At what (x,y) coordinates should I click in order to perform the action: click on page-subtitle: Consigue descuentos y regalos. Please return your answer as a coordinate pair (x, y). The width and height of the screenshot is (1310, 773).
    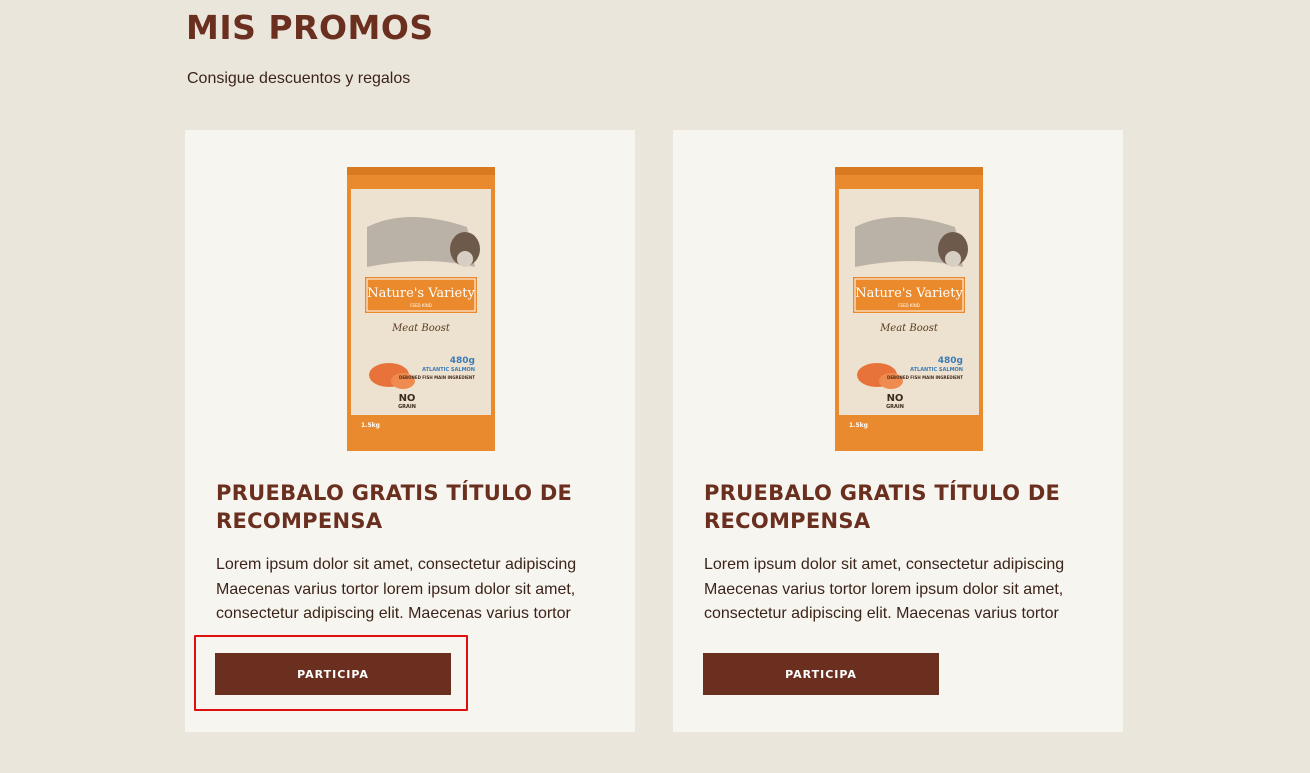
    Looking at the image, I should click on (299, 78).